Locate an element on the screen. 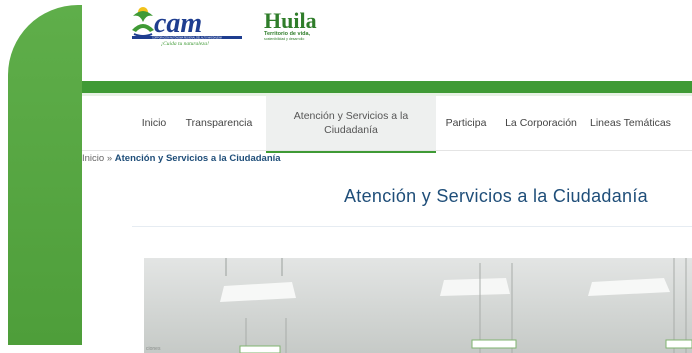  breadcrumb-current: Atención y Servicios a la Ciudadanía is located at coordinates (197, 158).